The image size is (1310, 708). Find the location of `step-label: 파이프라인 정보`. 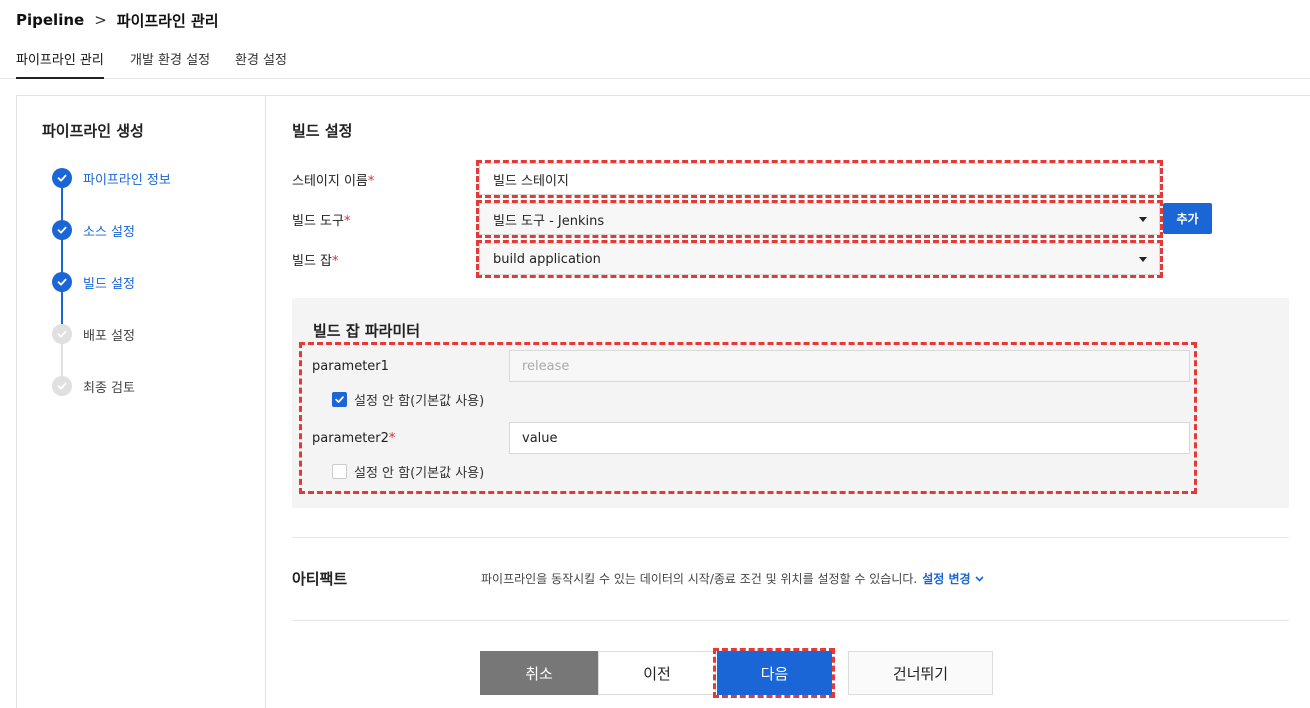

step-label: 파이프라인 정보 is located at coordinates (127, 180).